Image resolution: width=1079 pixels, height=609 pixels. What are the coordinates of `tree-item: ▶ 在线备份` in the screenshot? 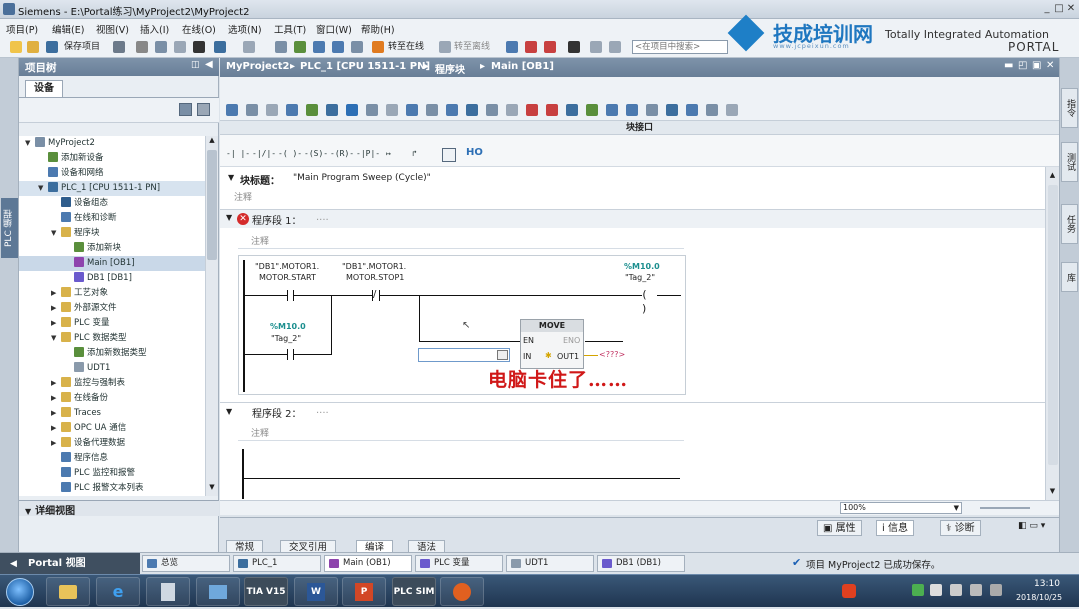 It's located at (112, 398).